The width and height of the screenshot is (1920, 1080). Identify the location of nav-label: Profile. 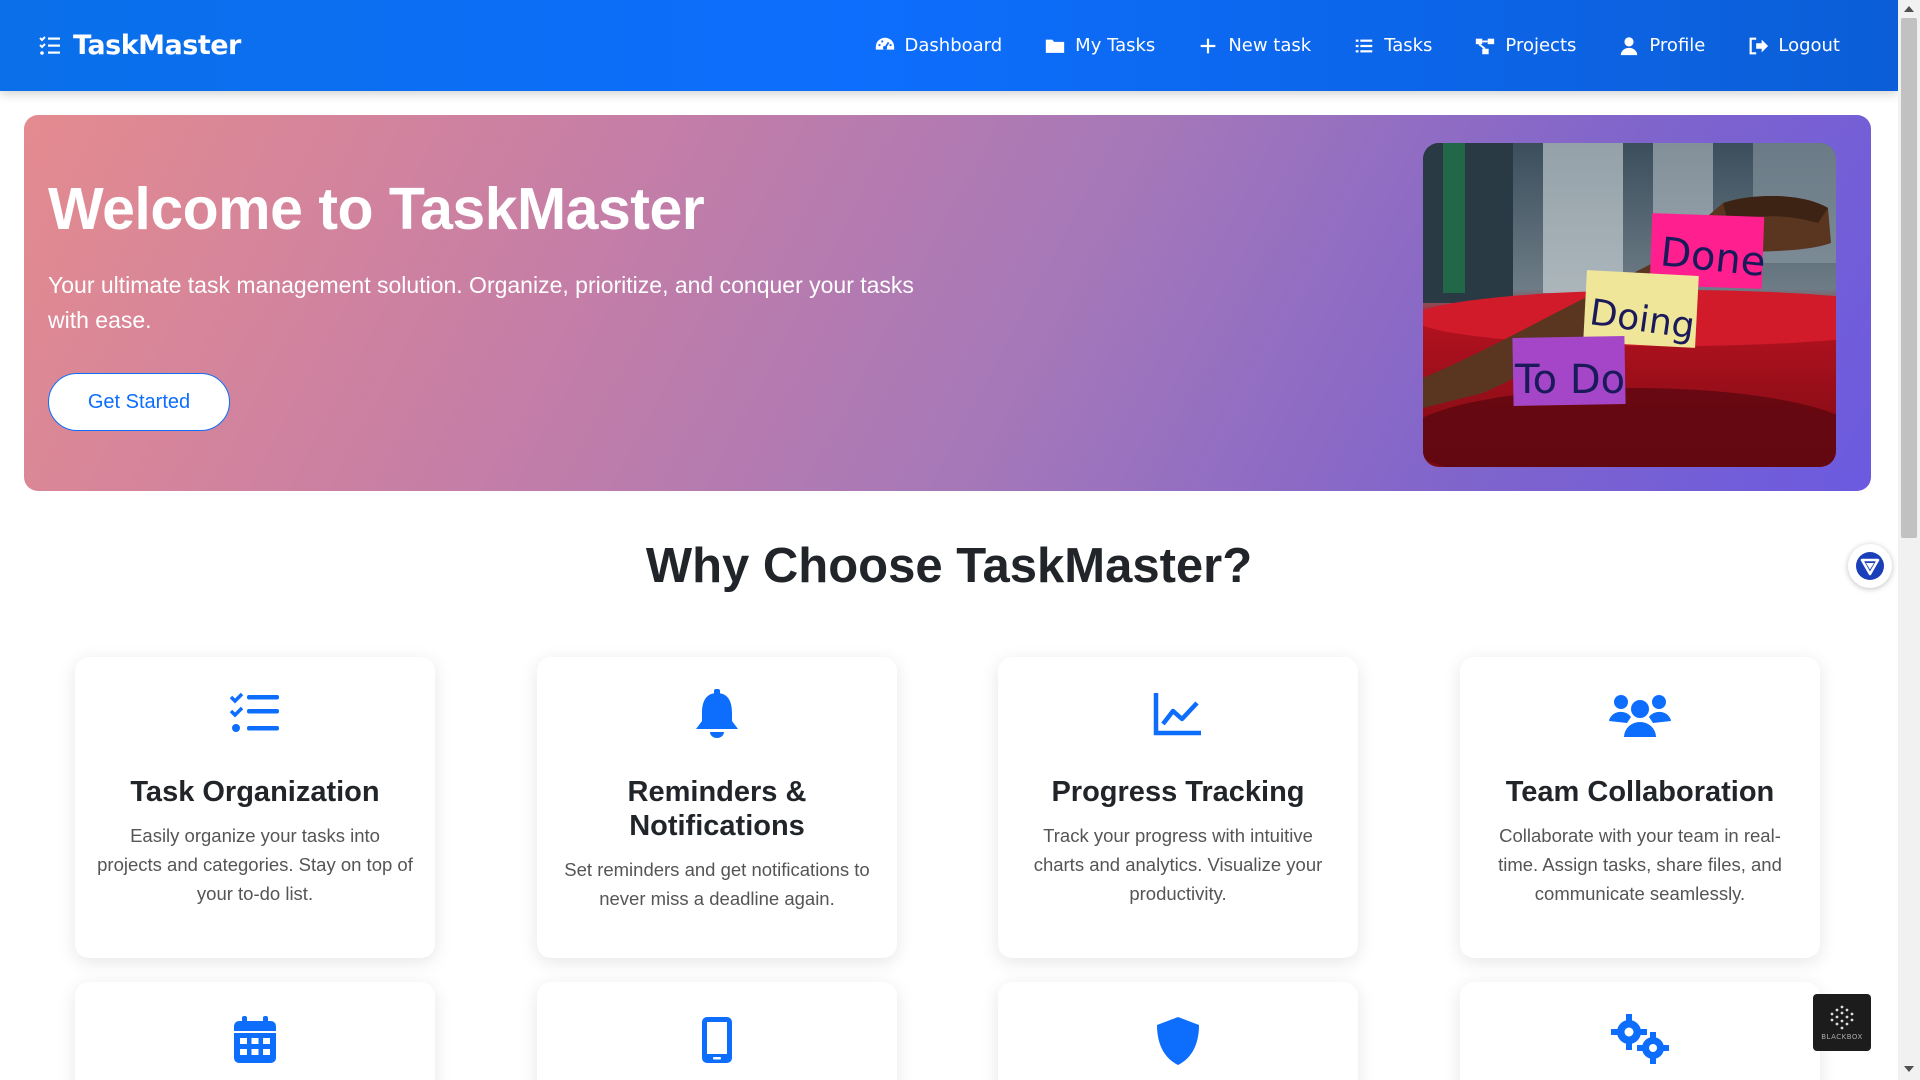
(1677, 45).